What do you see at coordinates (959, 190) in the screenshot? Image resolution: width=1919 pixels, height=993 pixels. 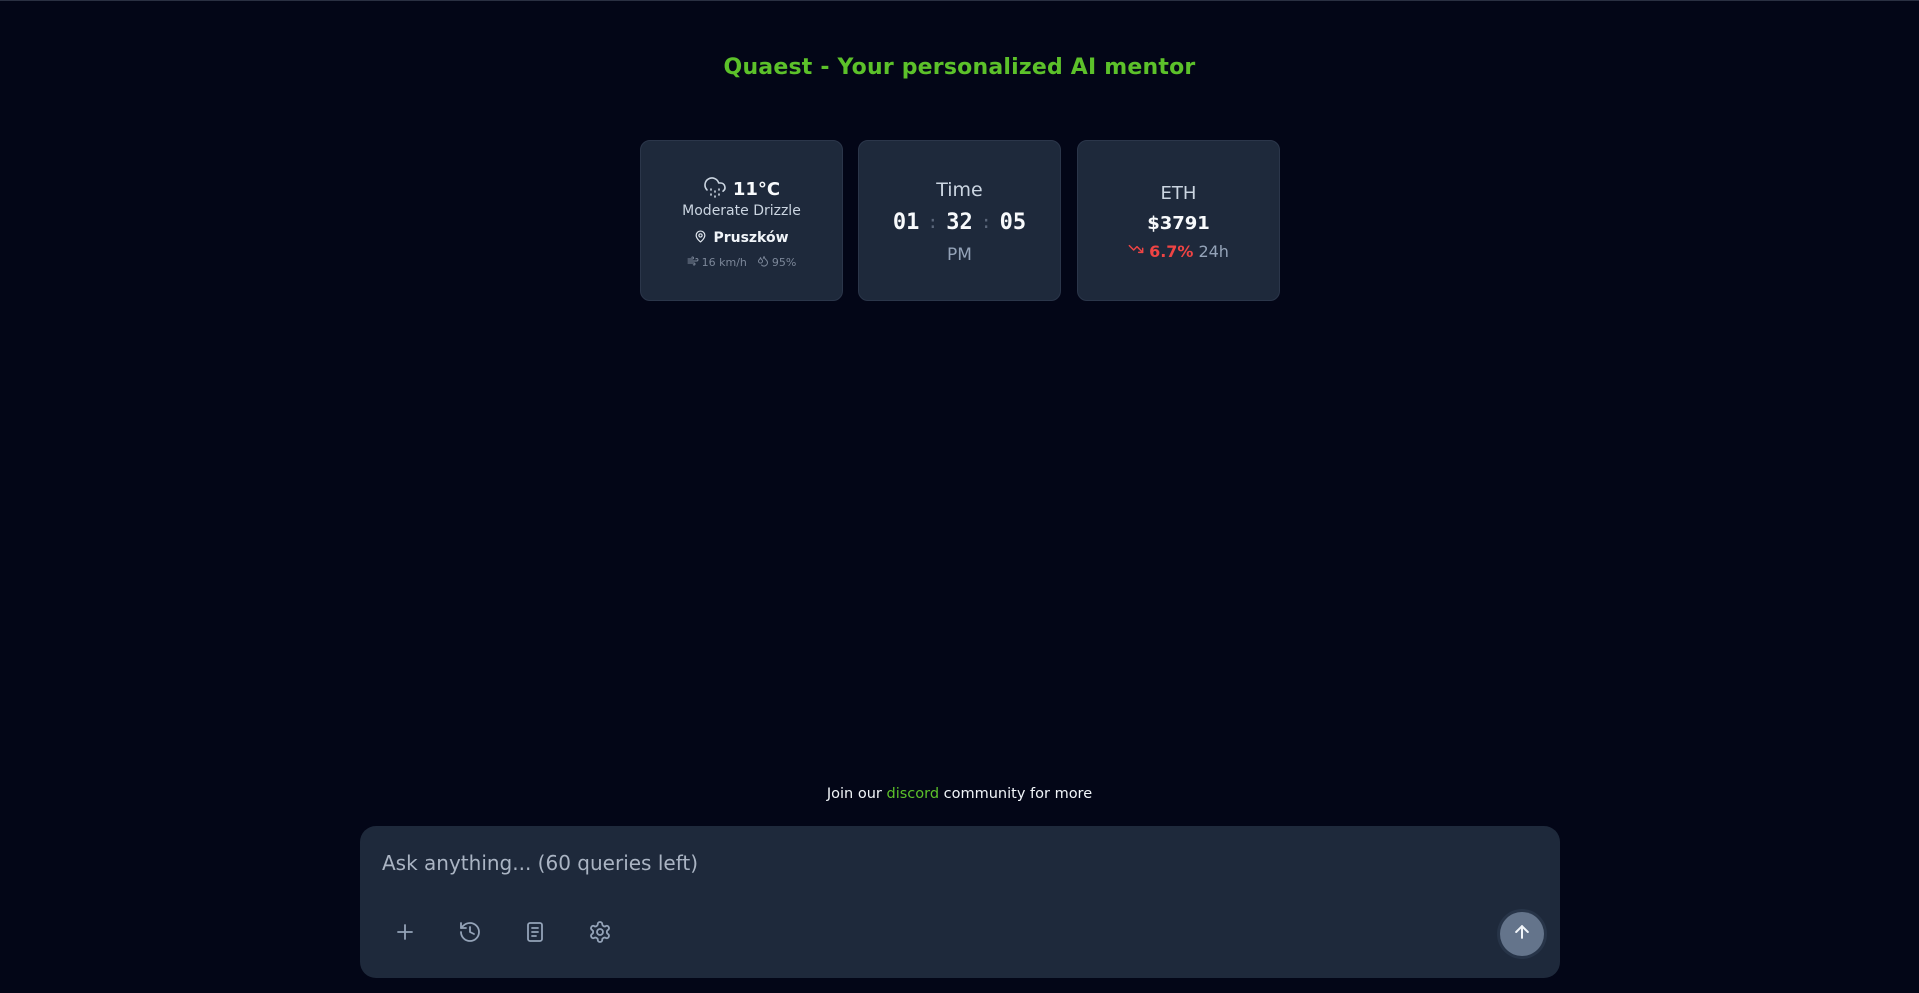 I see `time-label: Time` at bounding box center [959, 190].